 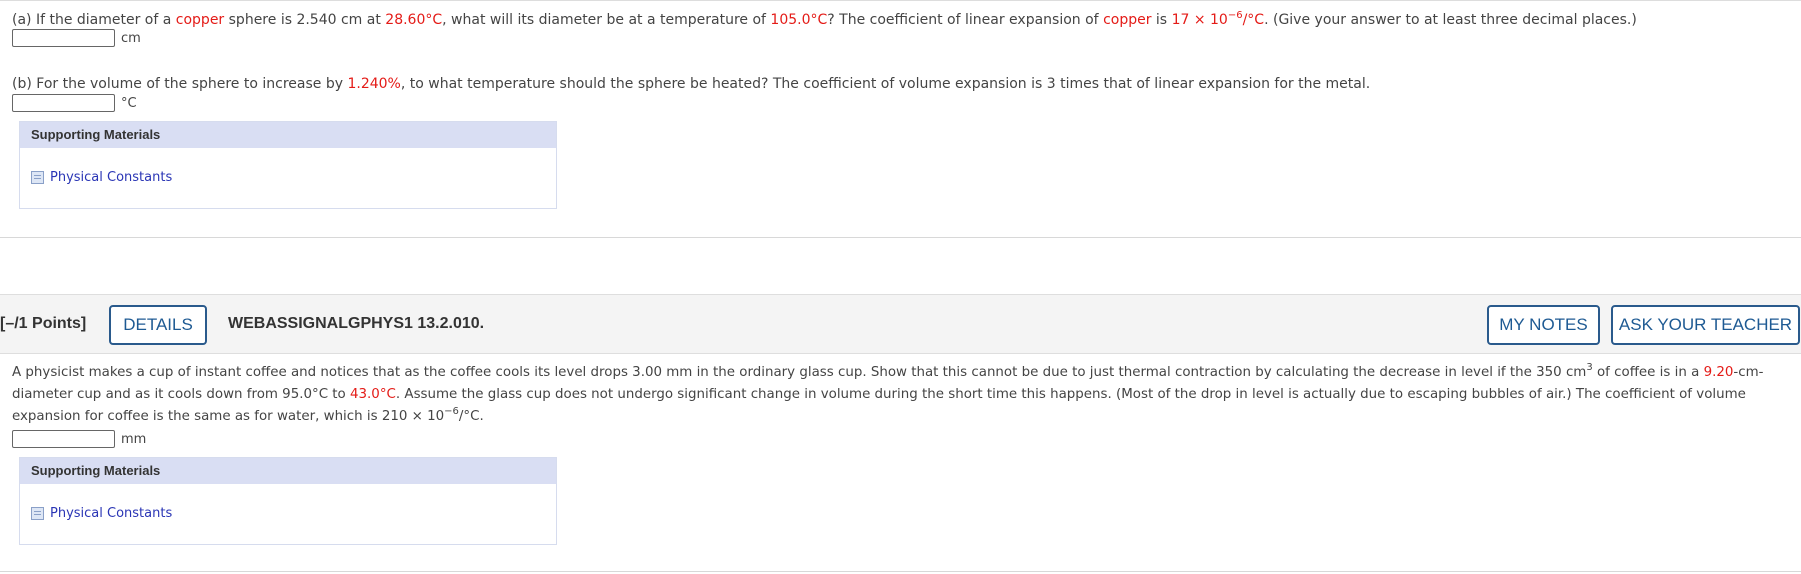 I want to click on answer-row-b: °C, so click(x=74, y=103).